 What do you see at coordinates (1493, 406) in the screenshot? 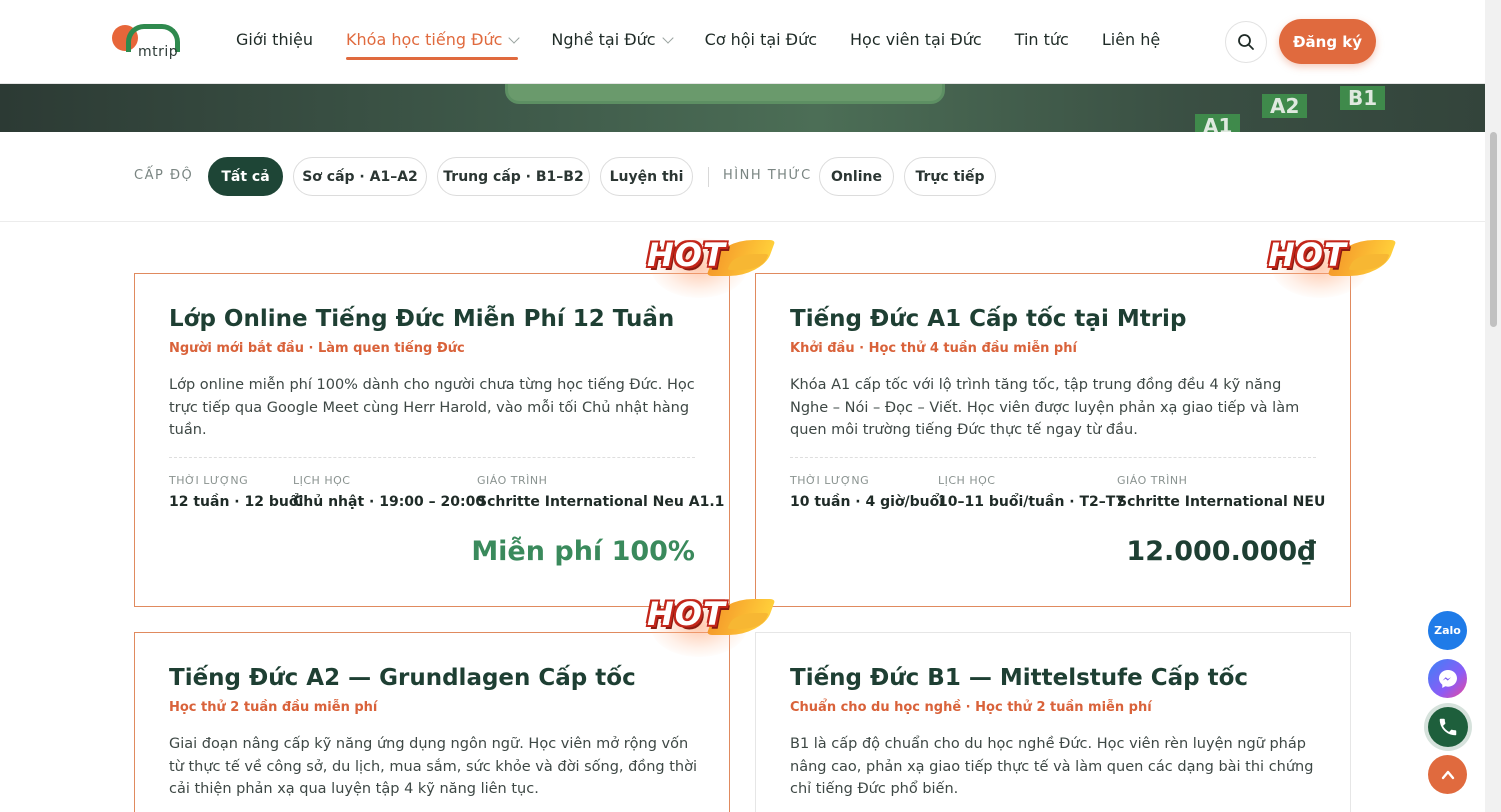
I see `page-scrollbar` at bounding box center [1493, 406].